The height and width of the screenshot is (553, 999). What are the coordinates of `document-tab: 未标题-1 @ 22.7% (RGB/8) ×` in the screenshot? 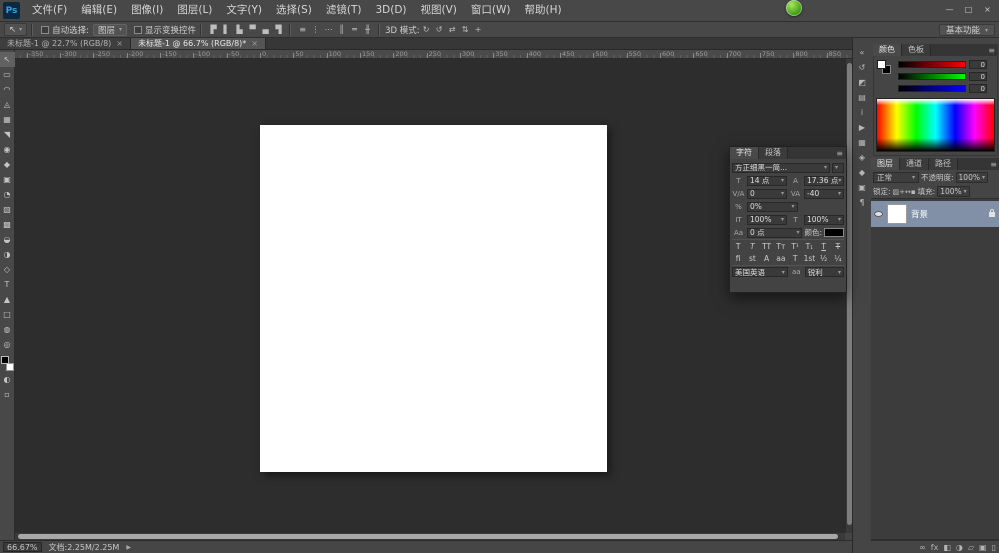 It's located at (65, 43).